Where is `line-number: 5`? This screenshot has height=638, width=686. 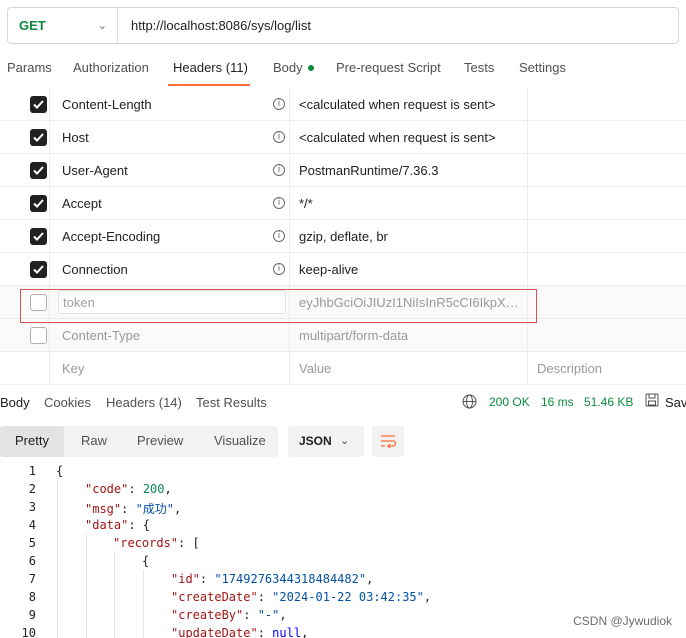
line-number: 5 is located at coordinates (32, 543).